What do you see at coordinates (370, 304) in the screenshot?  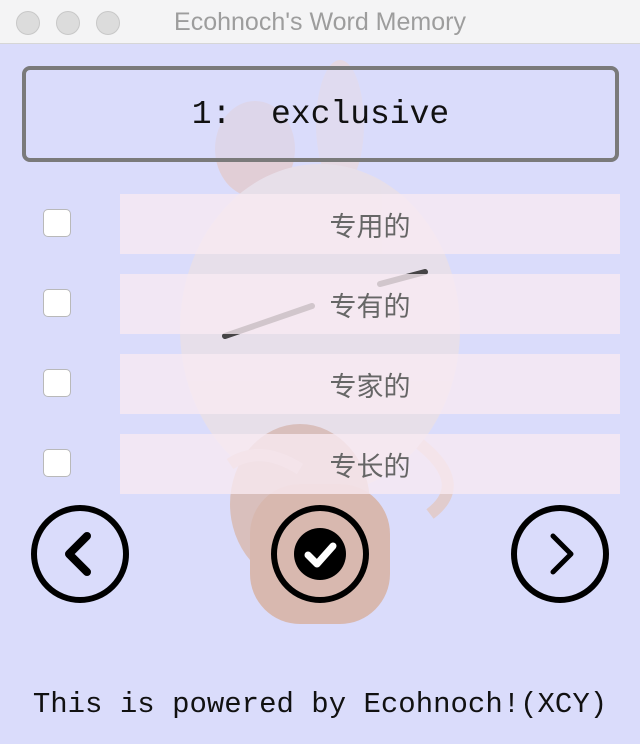 I see `option-label-2: 专有的` at bounding box center [370, 304].